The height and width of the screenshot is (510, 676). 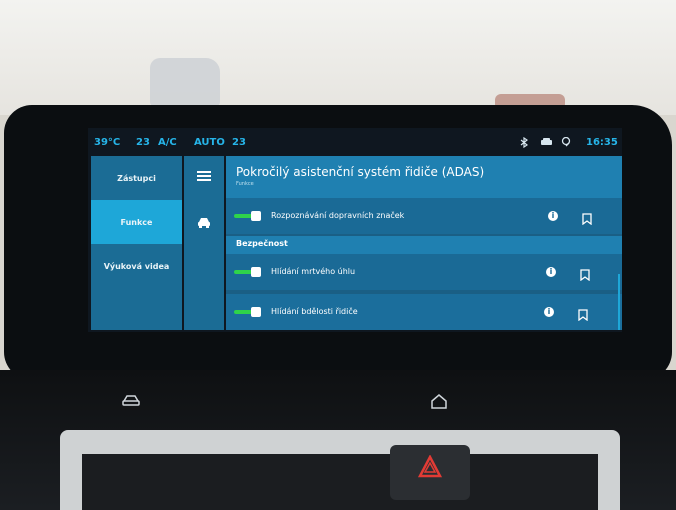 What do you see at coordinates (424, 272) in the screenshot?
I see `setting-row-blind-spot: Hlídání mrtvého úhlu i` at bounding box center [424, 272].